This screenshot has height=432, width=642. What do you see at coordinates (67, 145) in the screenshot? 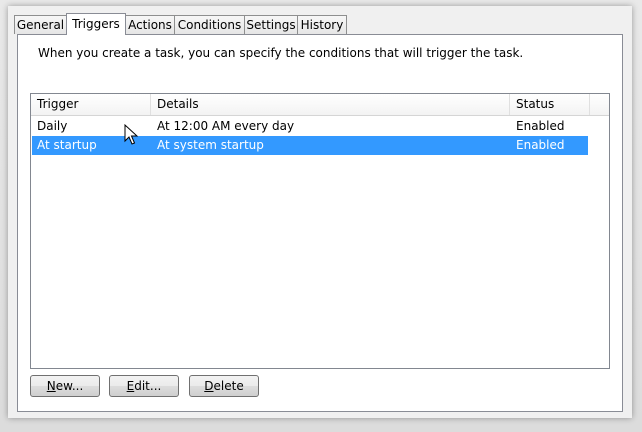
I see `cell-trigger: At startup` at bounding box center [67, 145].